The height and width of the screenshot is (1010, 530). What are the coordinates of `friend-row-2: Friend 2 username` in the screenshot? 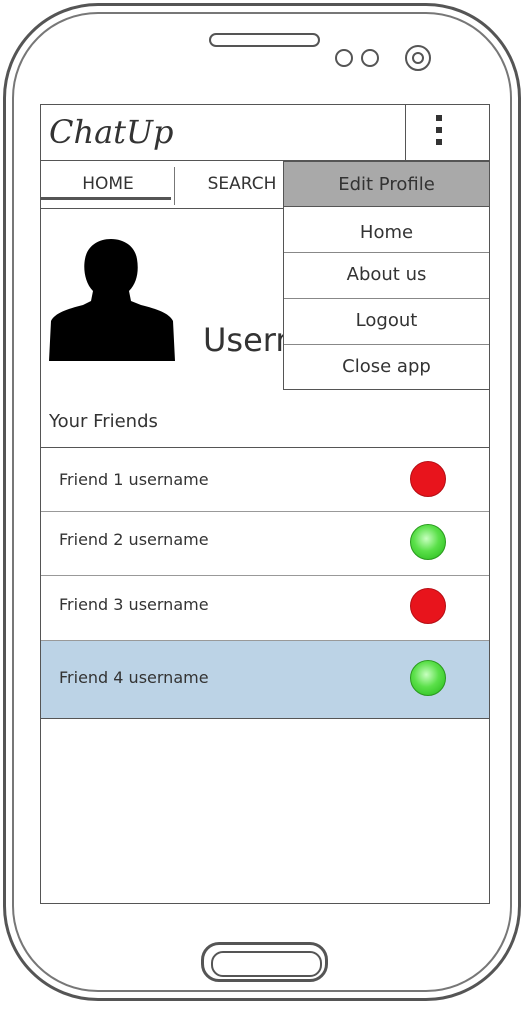 It's located at (265, 544).